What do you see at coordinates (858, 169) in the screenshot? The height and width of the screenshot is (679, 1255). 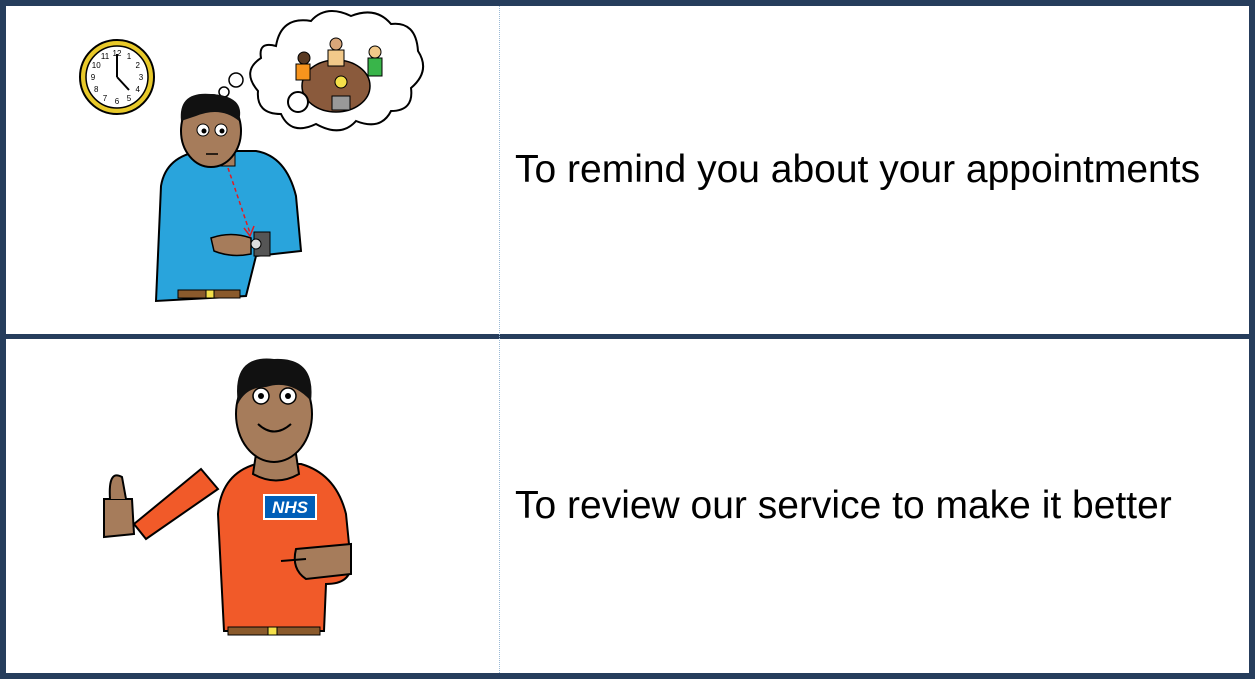 I see `caption-text: To remind you about your appointments` at bounding box center [858, 169].